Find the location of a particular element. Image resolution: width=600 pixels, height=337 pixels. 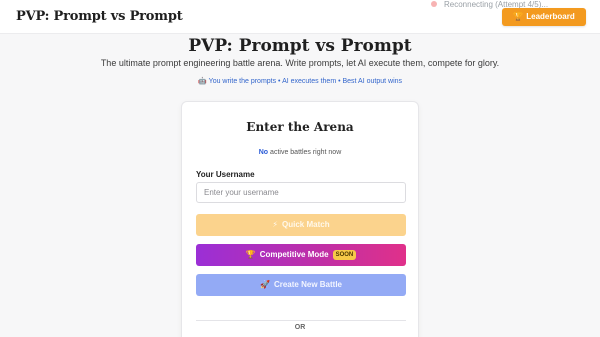

leaderboard-label: Leaderboard is located at coordinates (550, 16).